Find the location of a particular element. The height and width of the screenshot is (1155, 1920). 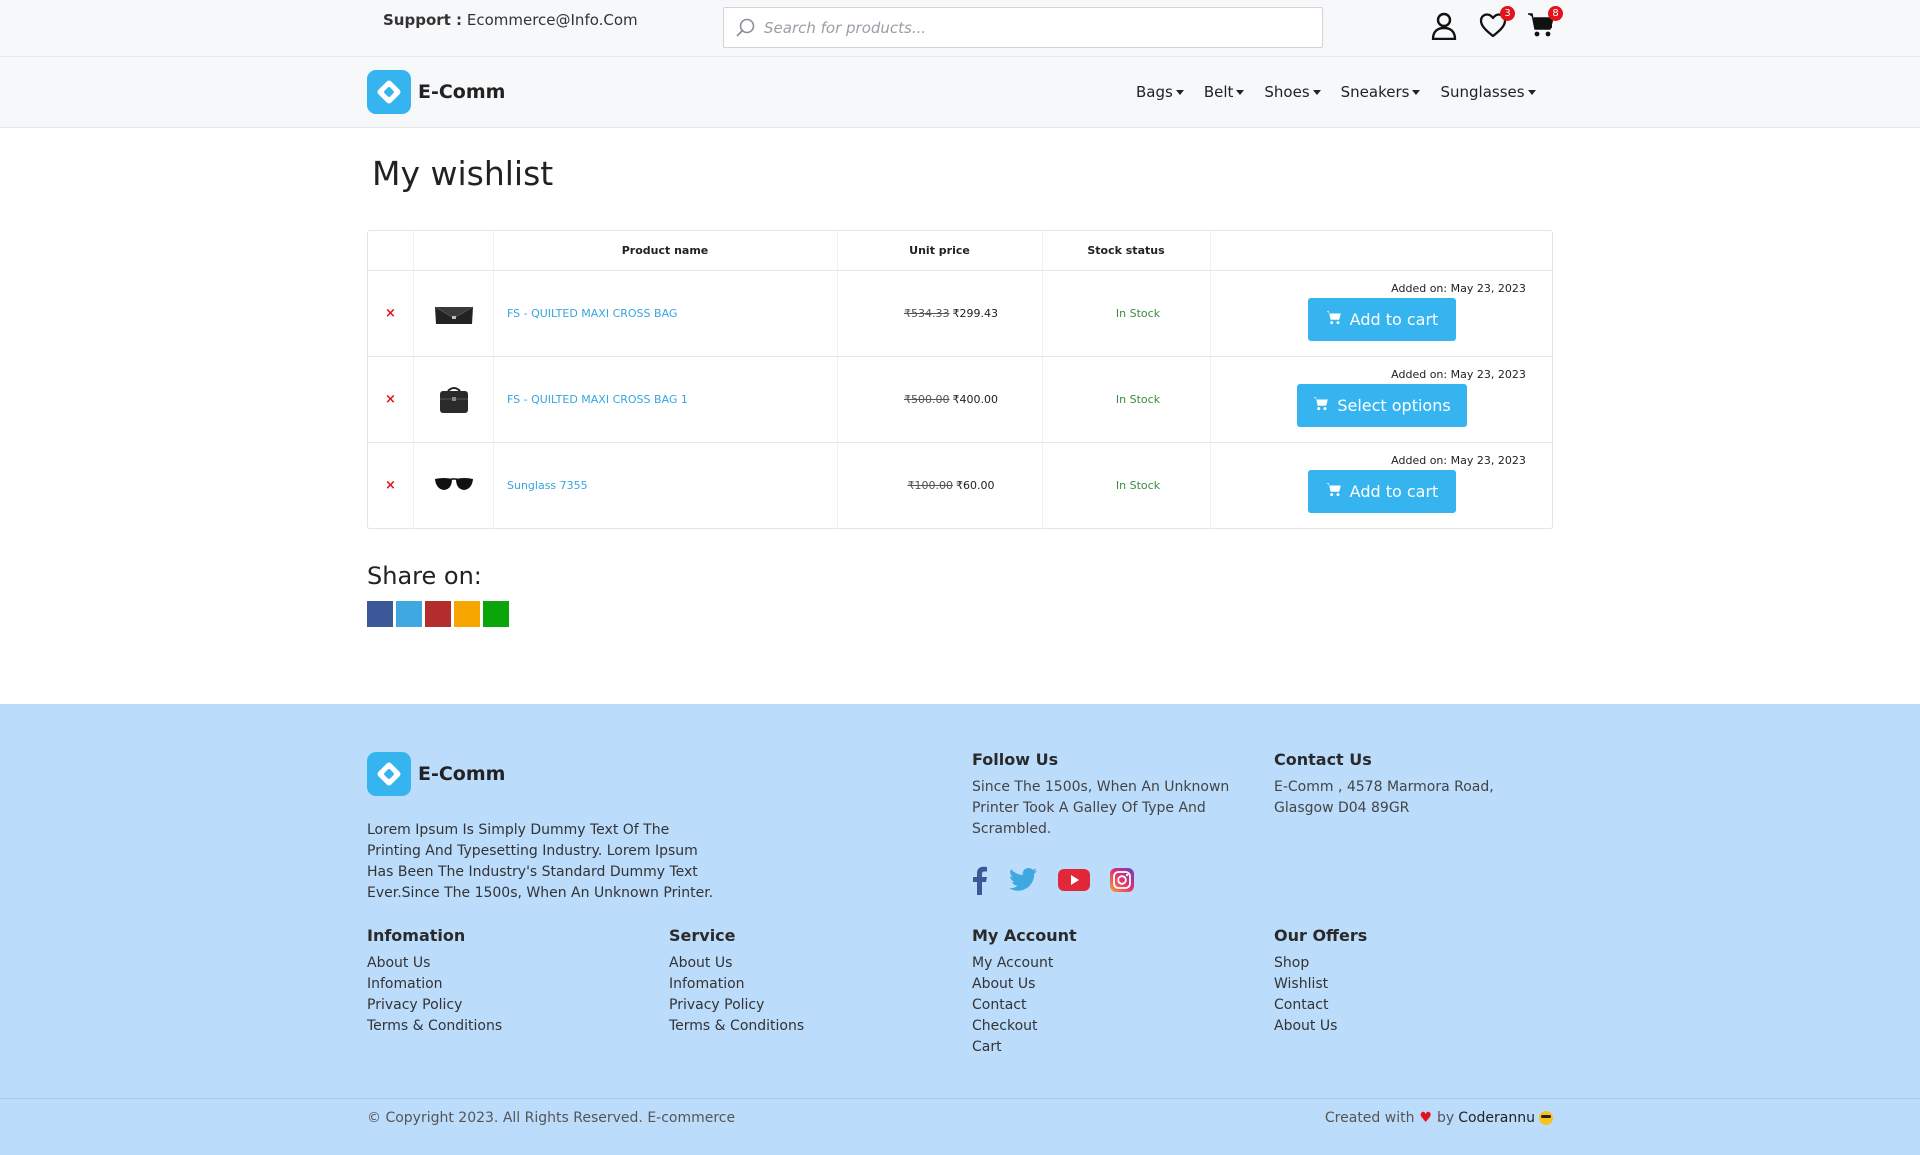

footer-col-our-offers: Shop Wishlist Contact About Us is located at coordinates (1305, 995).